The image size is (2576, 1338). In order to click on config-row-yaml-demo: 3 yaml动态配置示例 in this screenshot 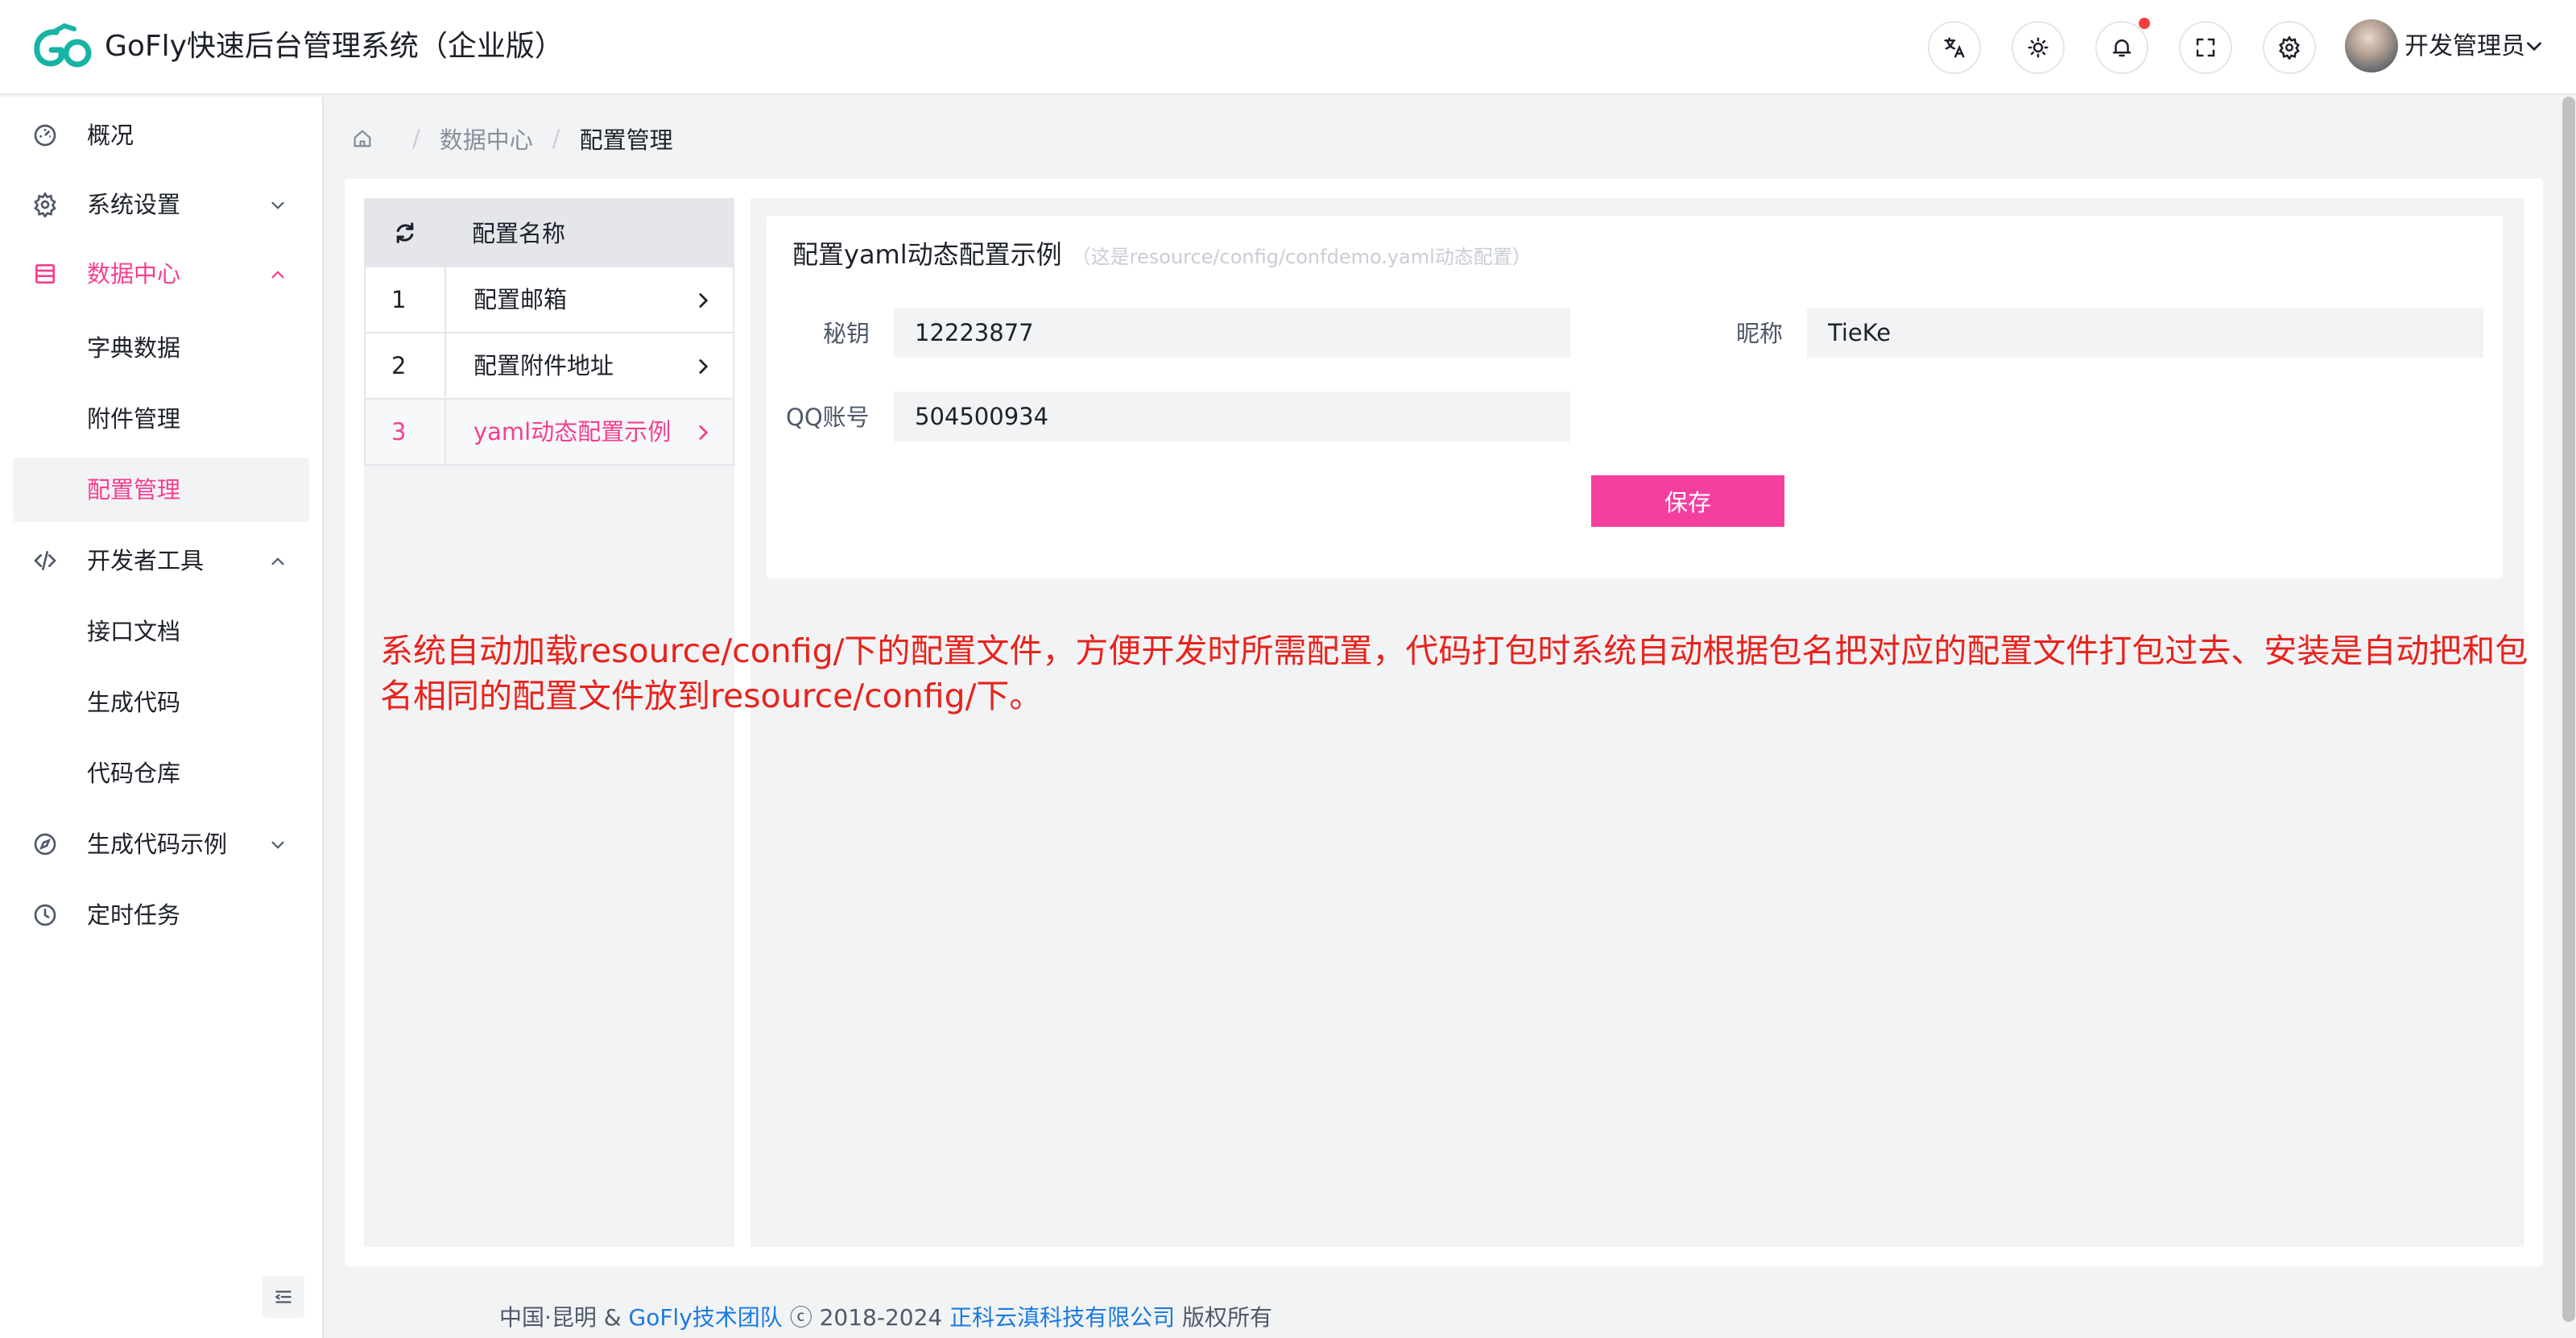, I will do `click(549, 433)`.